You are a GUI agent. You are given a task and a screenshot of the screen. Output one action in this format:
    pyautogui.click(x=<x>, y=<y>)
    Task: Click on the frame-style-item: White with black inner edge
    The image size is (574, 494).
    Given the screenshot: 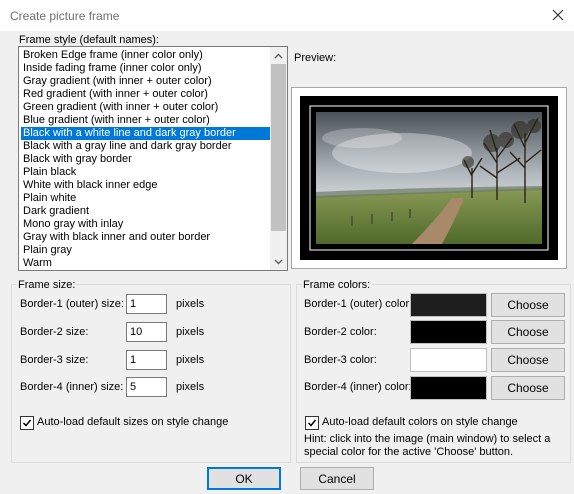 What is the action you would take?
    pyautogui.click(x=146, y=185)
    